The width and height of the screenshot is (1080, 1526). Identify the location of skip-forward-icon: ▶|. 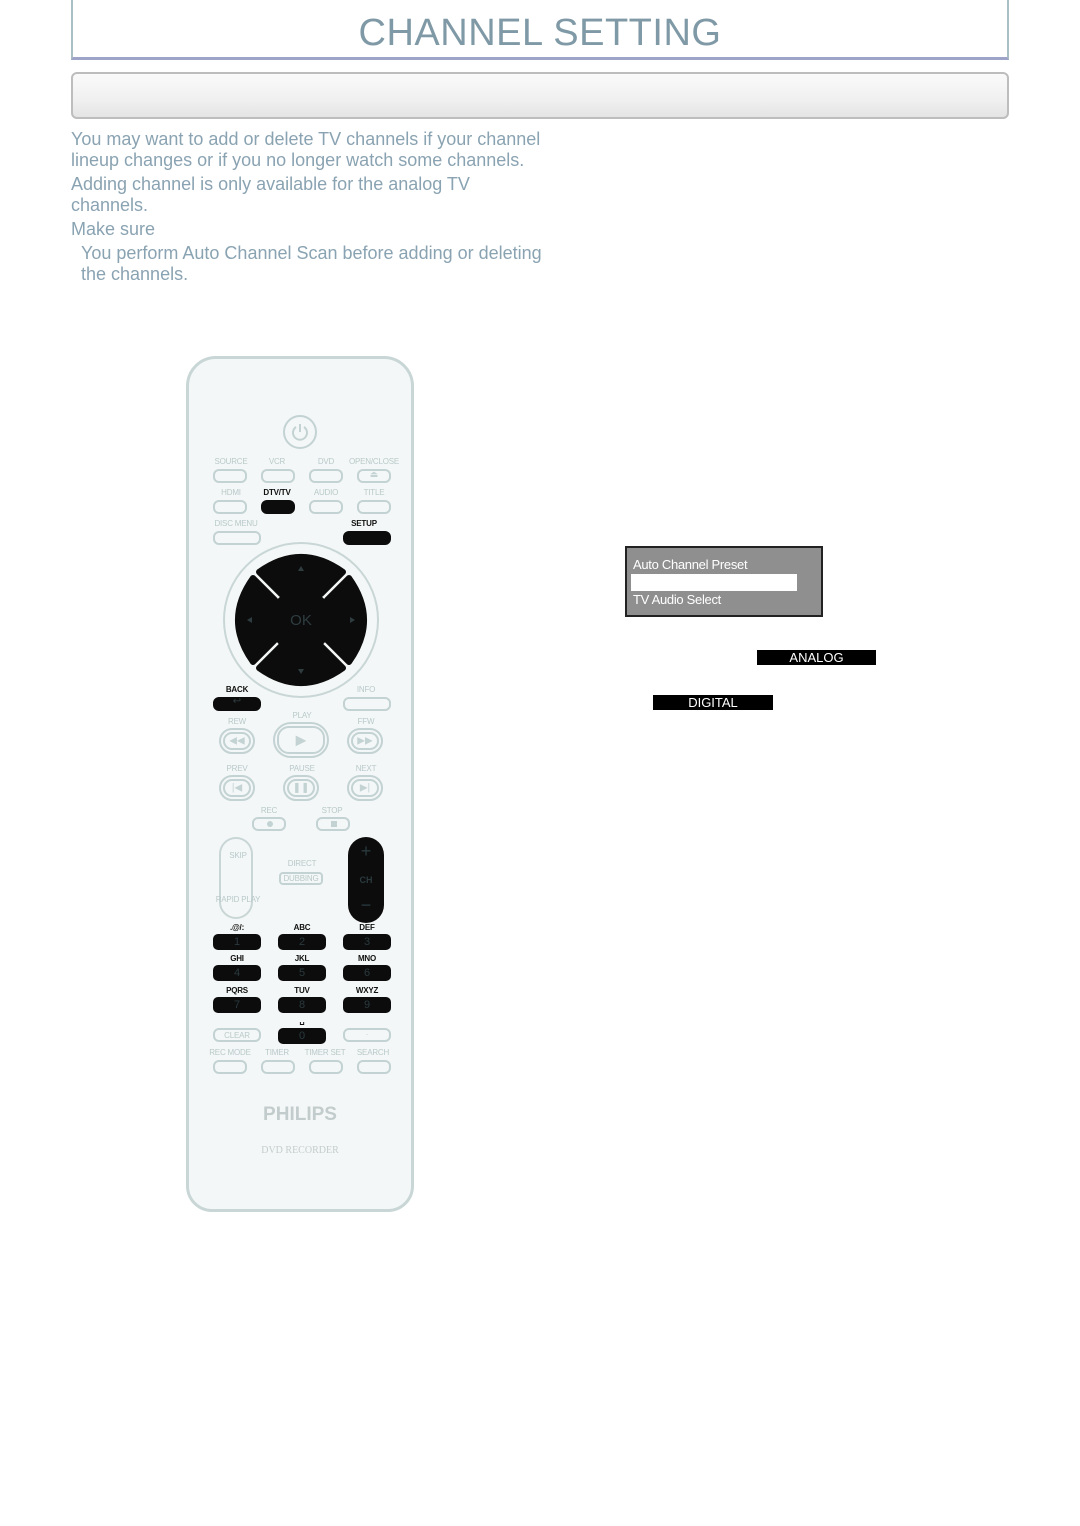
(365, 788).